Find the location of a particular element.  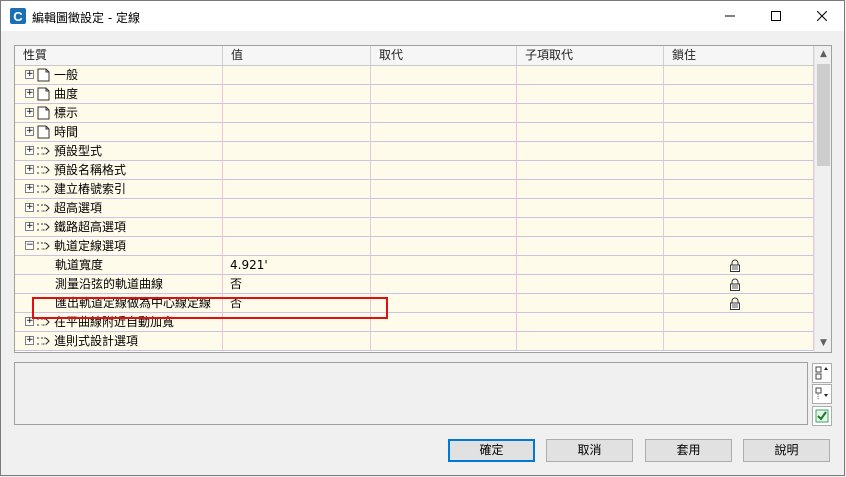

check-settings-button is located at coordinates (822, 416).